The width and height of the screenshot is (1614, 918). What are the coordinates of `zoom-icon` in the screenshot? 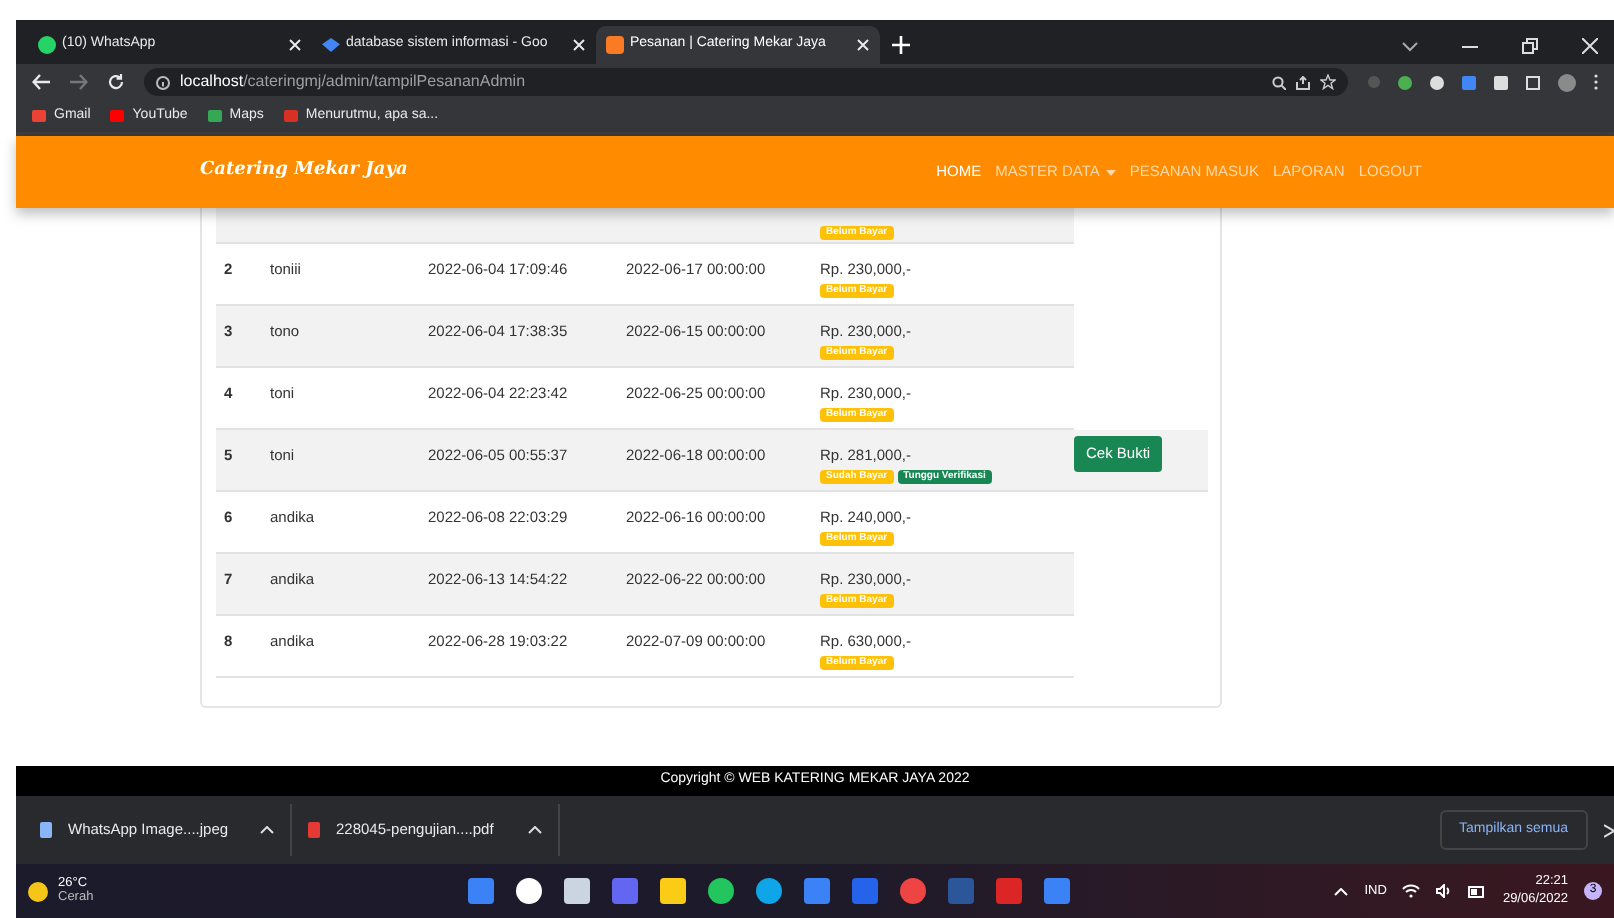 It's located at (1279, 82).